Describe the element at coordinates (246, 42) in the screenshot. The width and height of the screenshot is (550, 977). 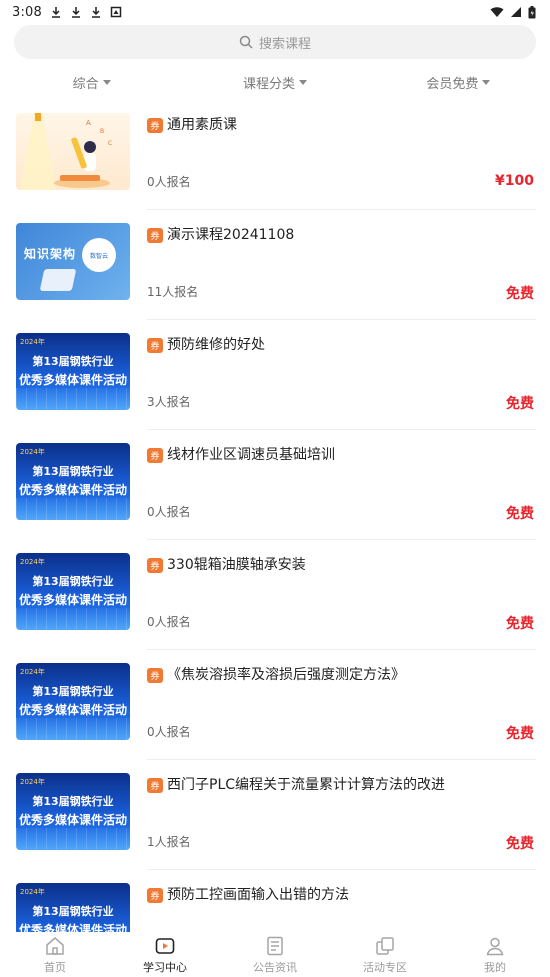
I see `search-icon` at that location.